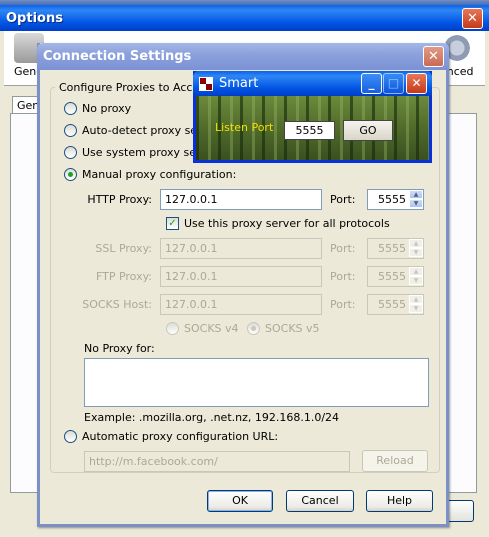 This screenshot has height=537, width=489. I want to click on options-titlebar: Options ✕, so click(244, 18).